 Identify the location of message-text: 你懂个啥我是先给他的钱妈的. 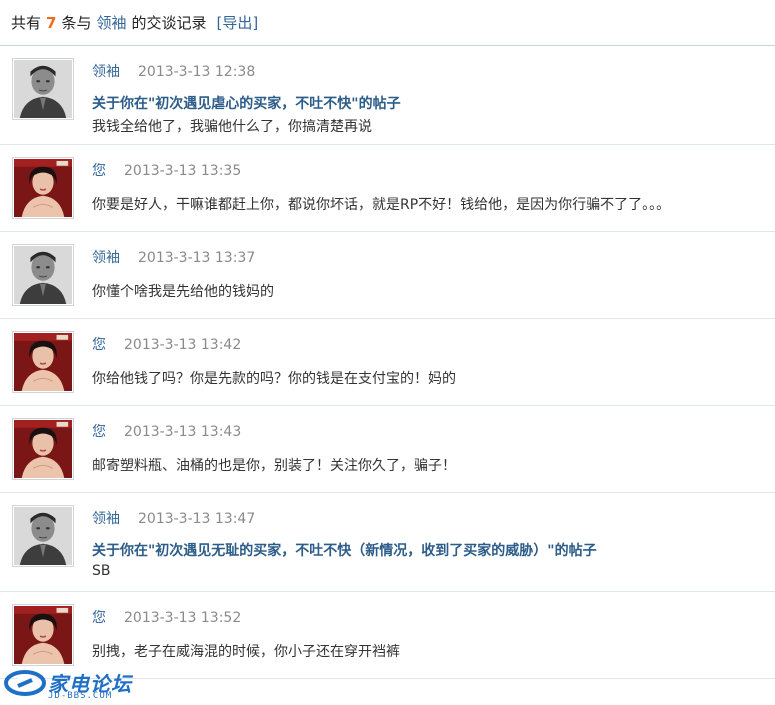
(183, 292).